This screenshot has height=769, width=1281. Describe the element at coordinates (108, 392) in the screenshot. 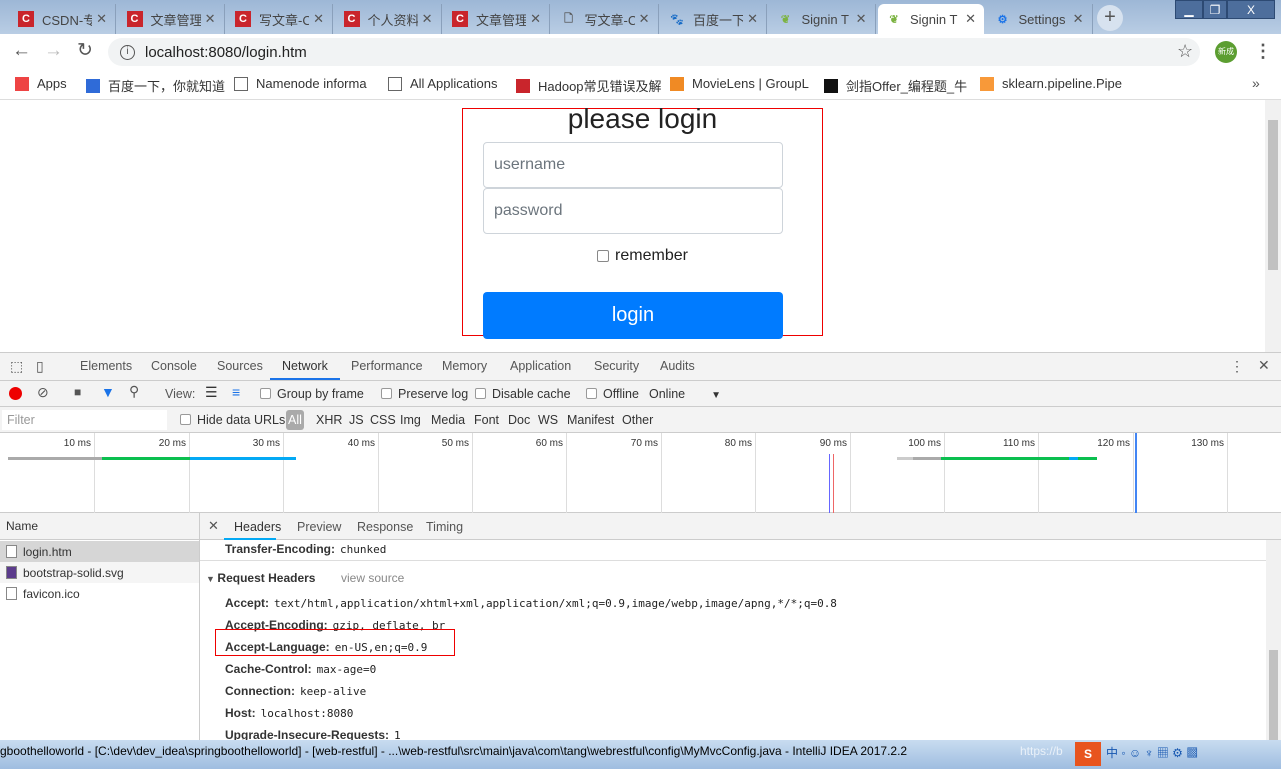

I see `filter-icon: ▼` at that location.